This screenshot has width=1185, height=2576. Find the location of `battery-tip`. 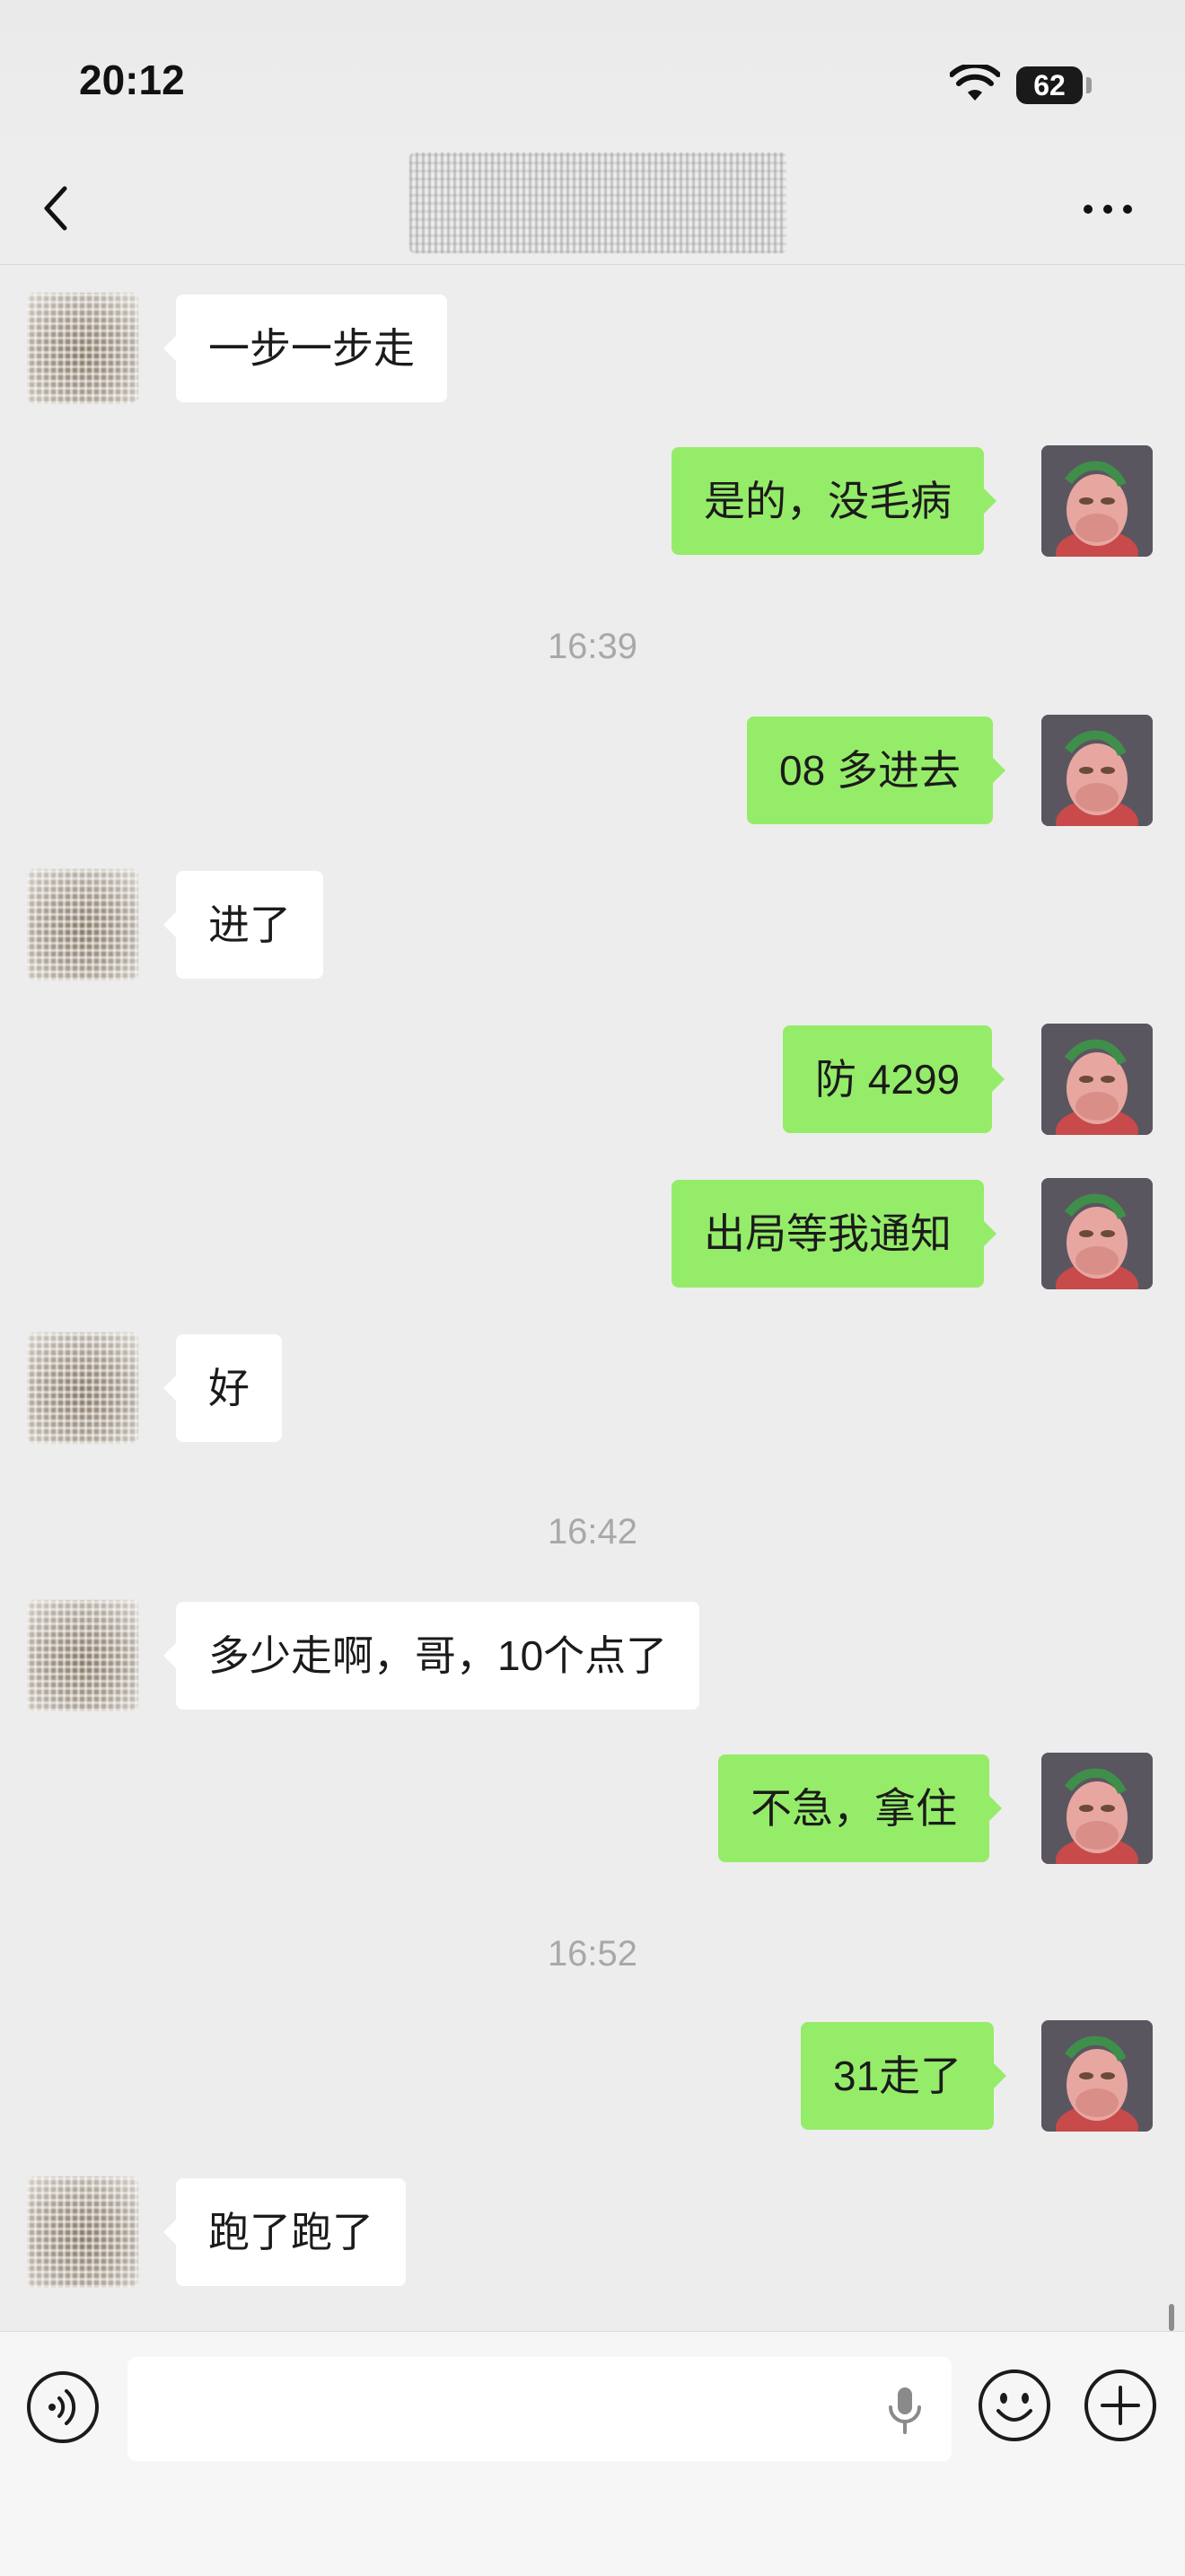

battery-tip is located at coordinates (1089, 85).